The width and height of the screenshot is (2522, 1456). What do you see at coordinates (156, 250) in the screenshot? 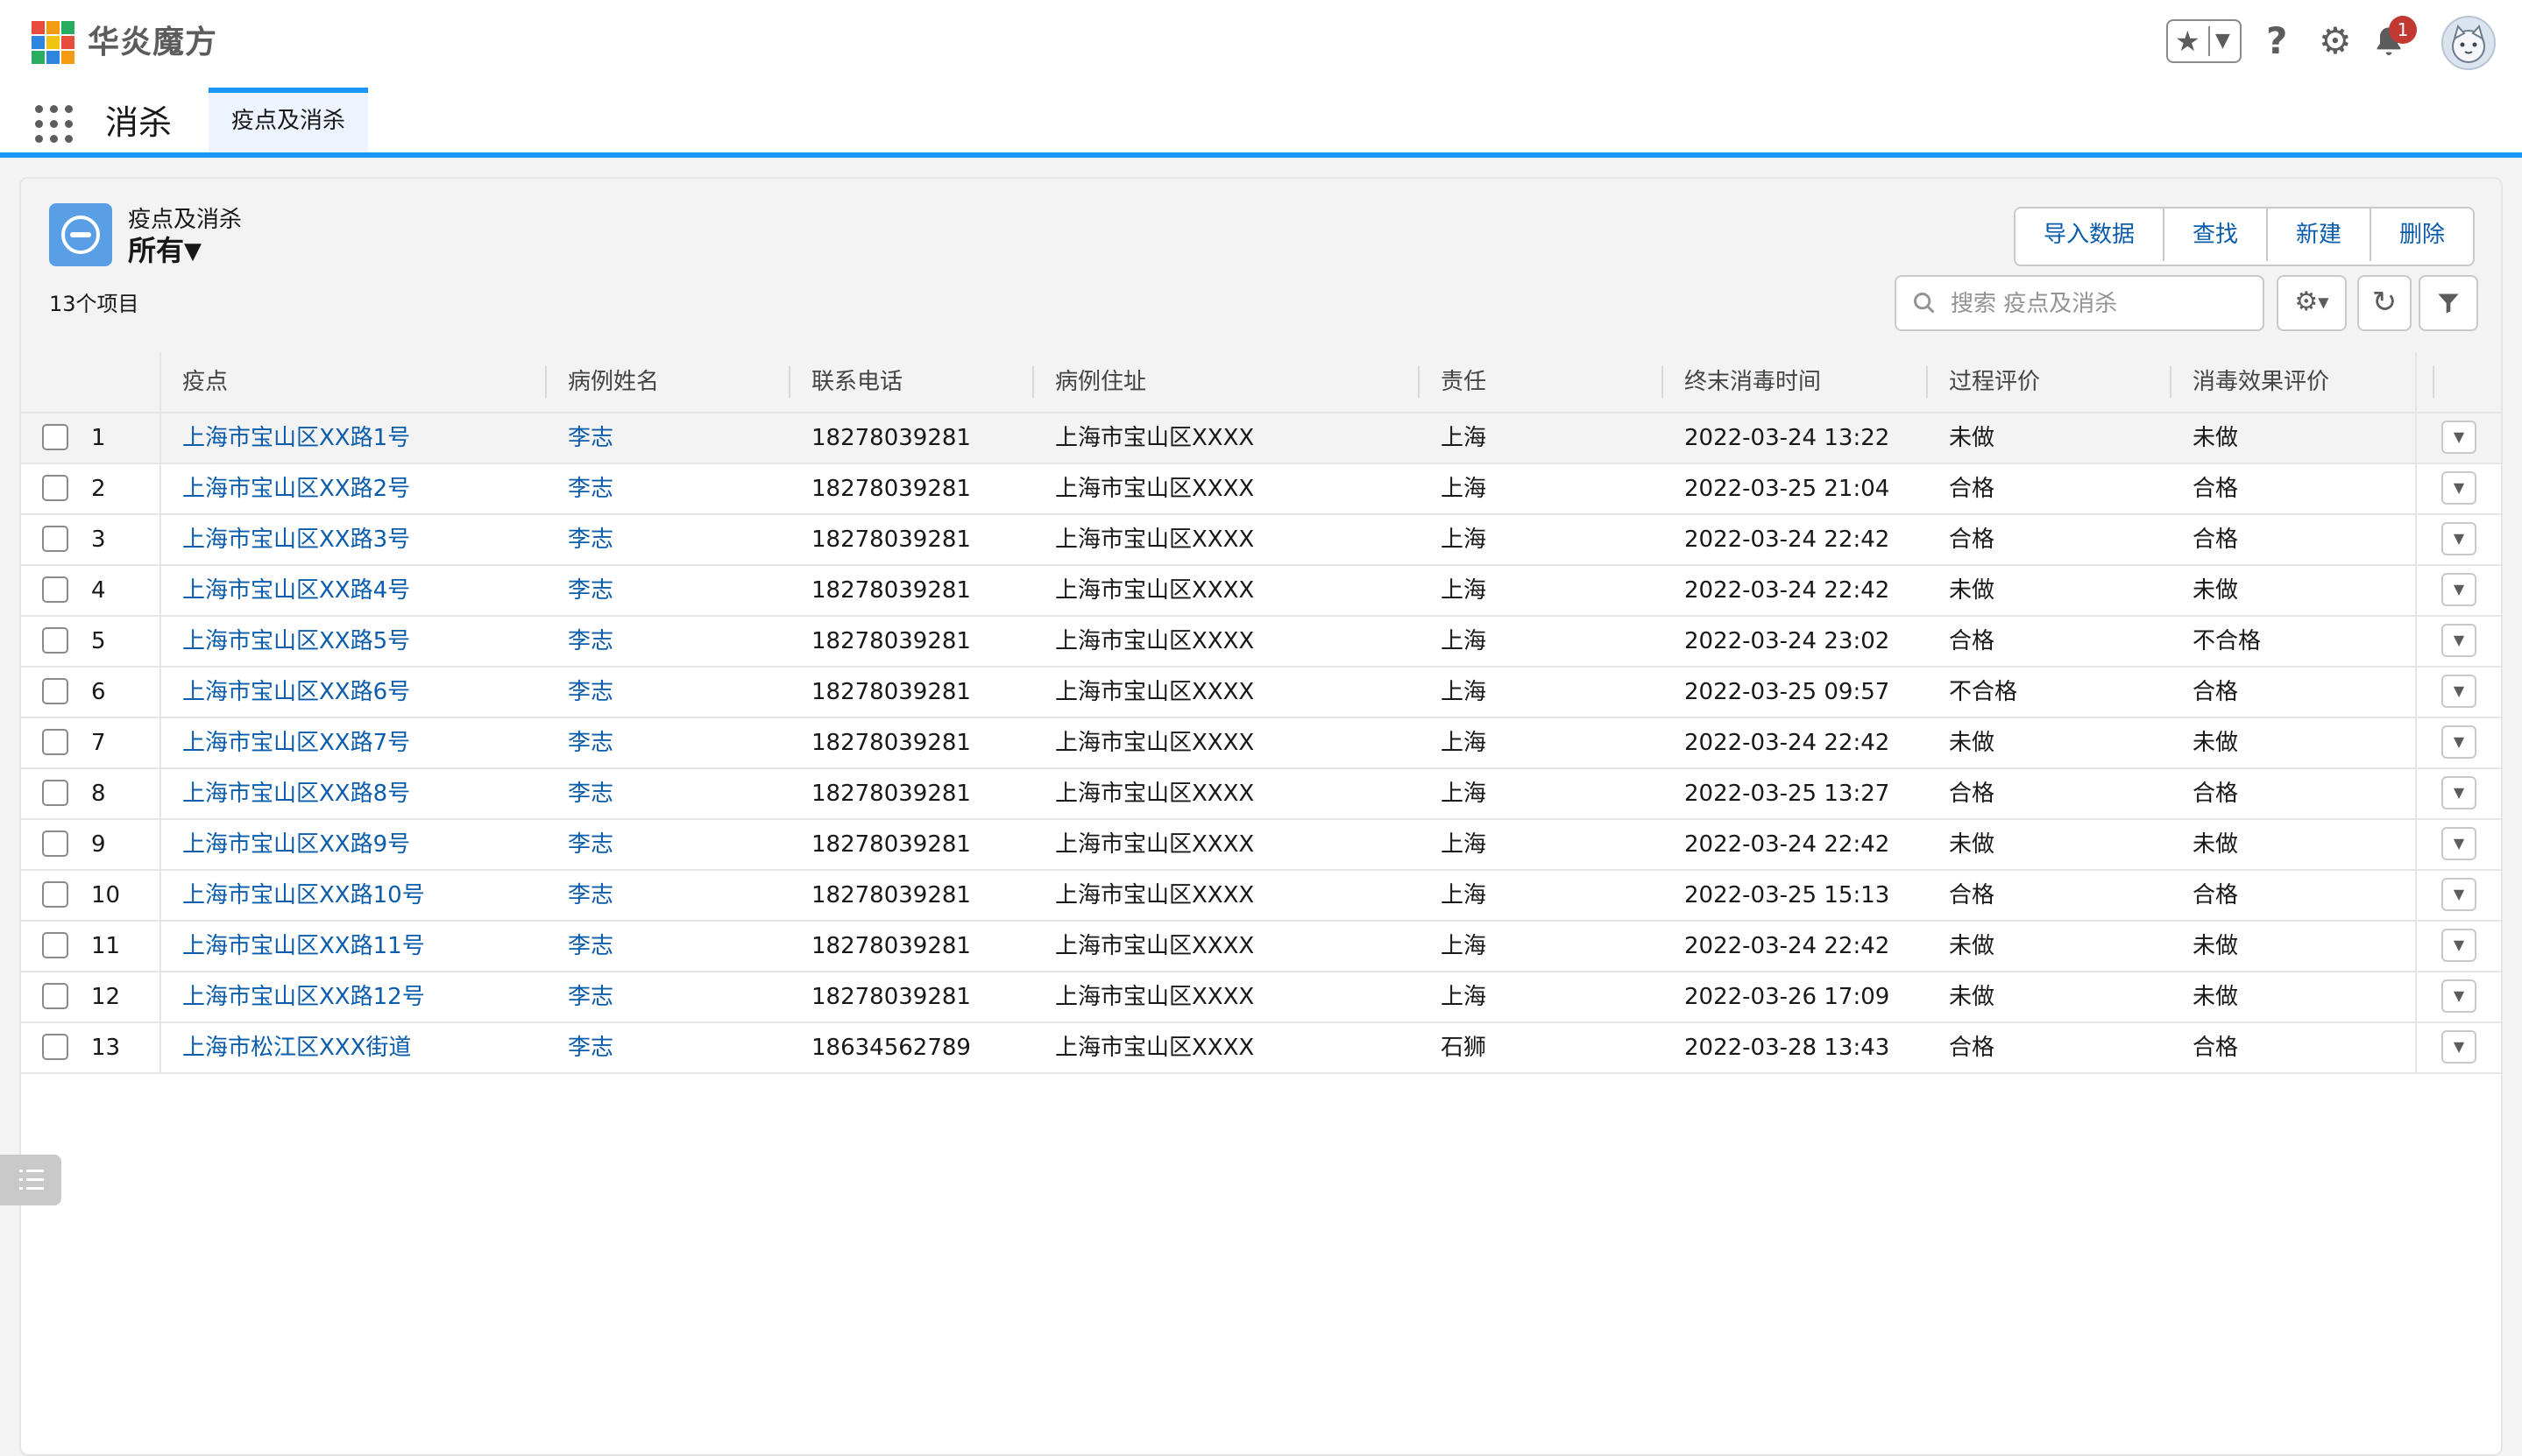
I see `list-view-selector: 所有` at bounding box center [156, 250].